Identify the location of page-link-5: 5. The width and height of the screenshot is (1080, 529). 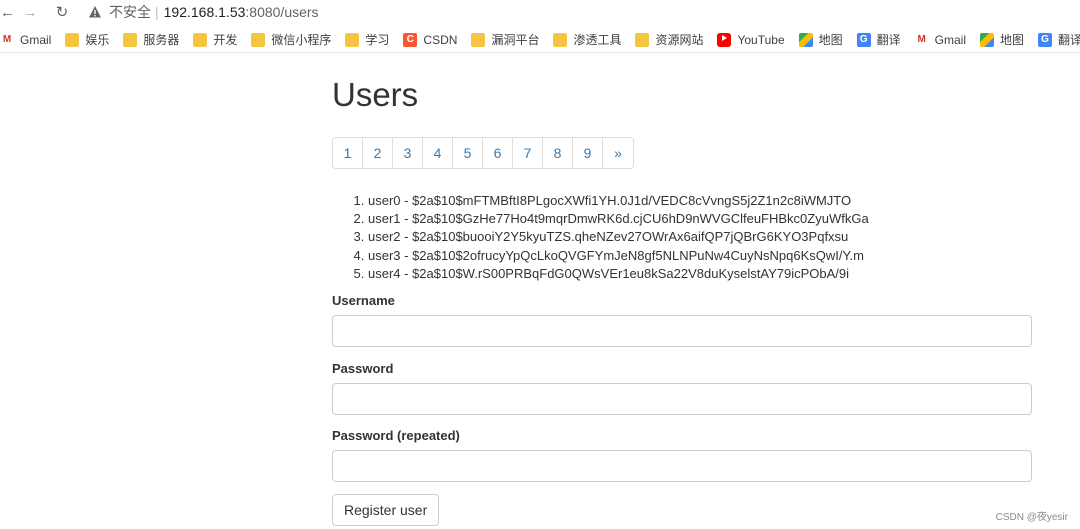
(468, 153).